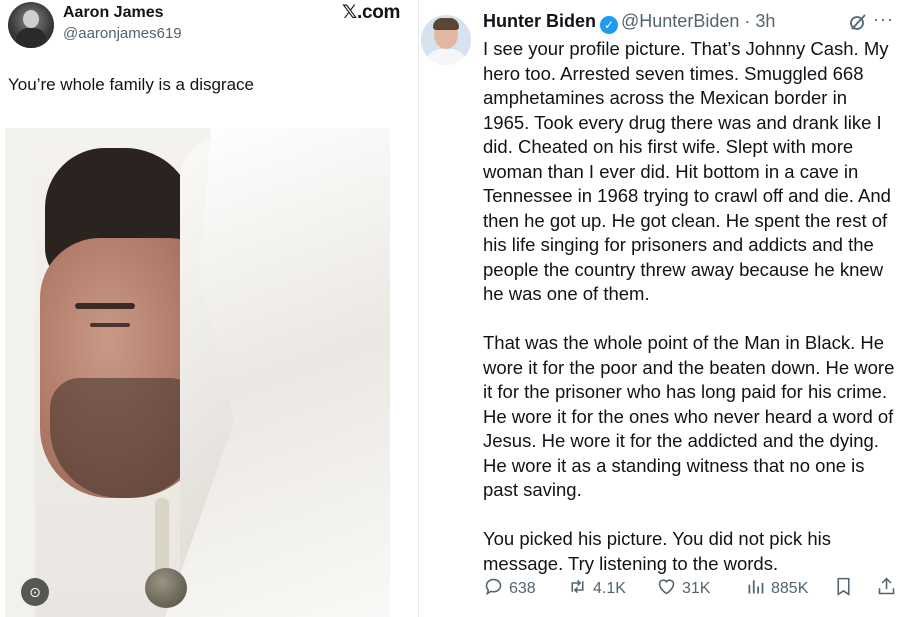 Image resolution: width=900 pixels, height=617 pixels. Describe the element at coordinates (35, 592) in the screenshot. I see `image-lens-icon: ⊙` at that location.